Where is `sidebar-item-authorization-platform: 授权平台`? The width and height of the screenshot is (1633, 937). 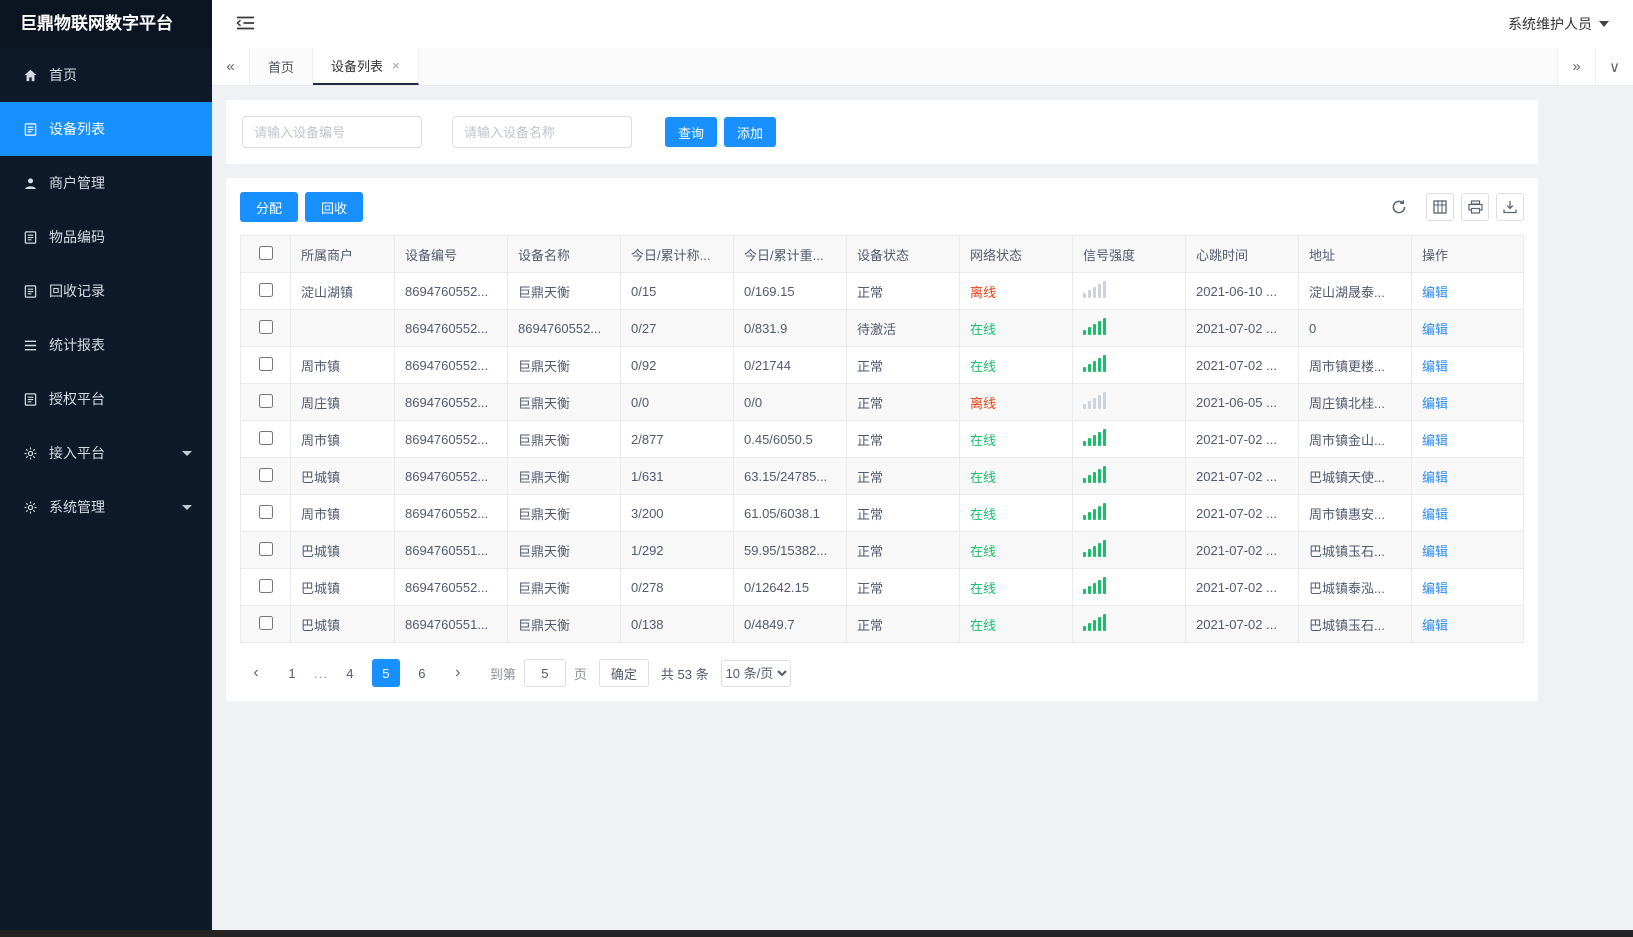 sidebar-item-authorization-platform: 授权平台 is located at coordinates (106, 399).